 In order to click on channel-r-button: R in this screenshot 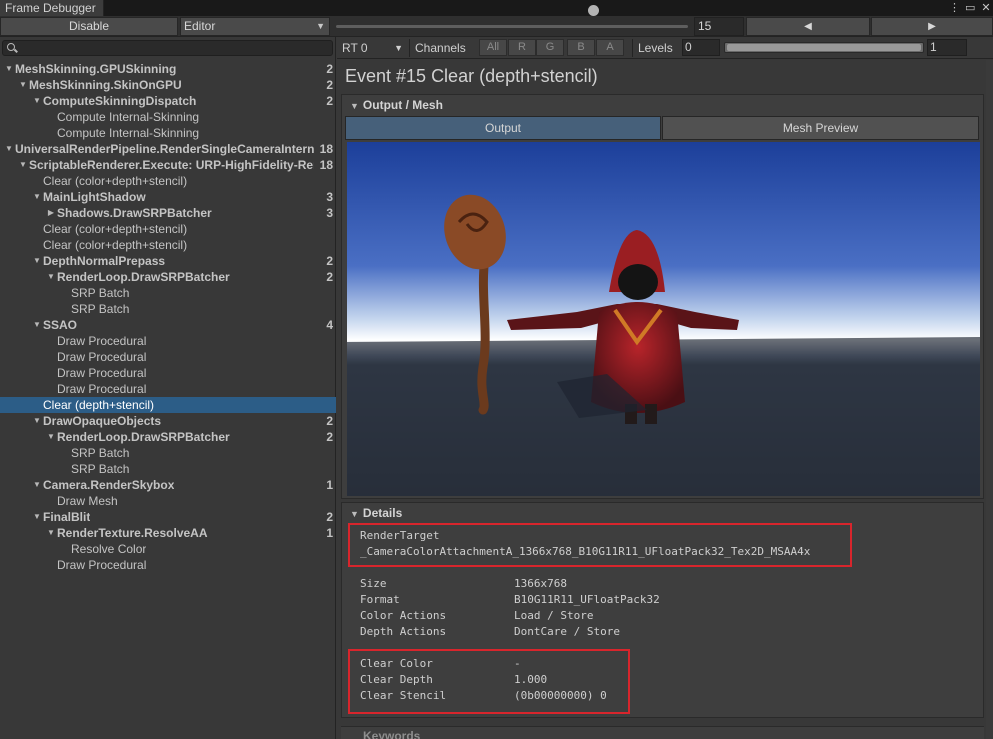, I will do `click(522, 47)`.